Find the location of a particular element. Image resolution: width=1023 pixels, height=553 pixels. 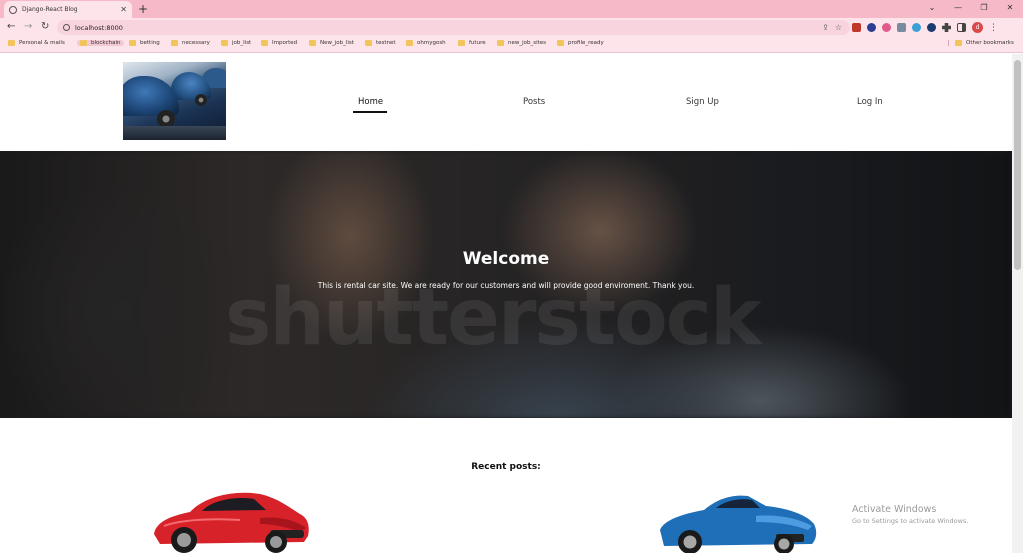

bookmark-folder: profile_ready is located at coordinates (580, 43).